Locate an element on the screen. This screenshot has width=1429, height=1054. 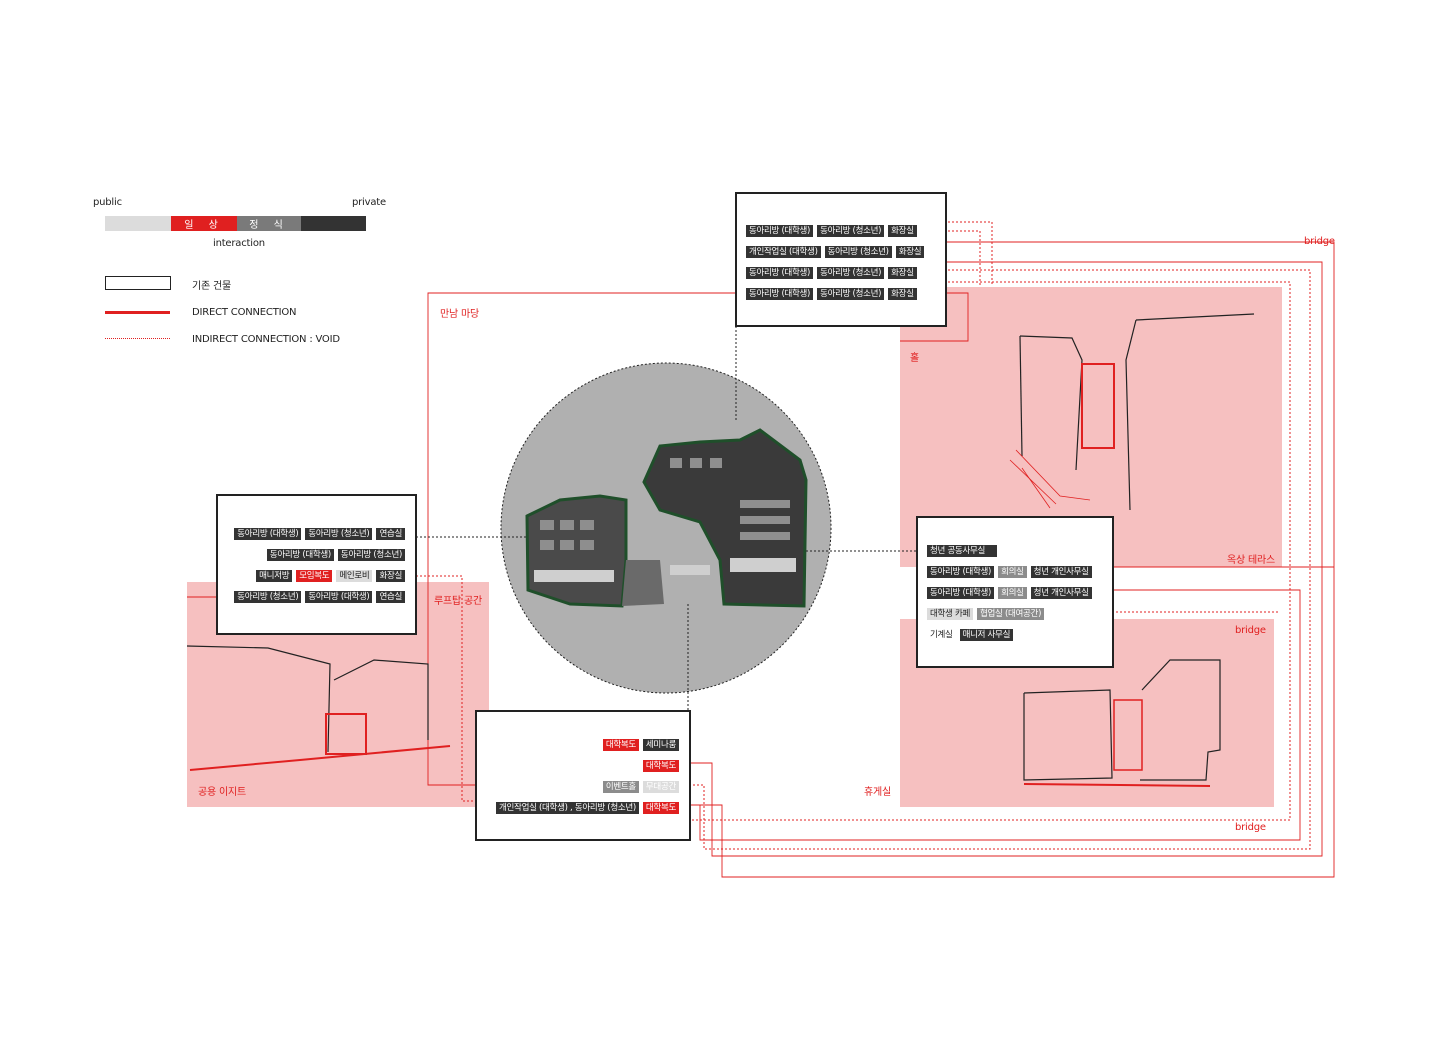
label-hall: 홀 is located at coordinates (914, 358).